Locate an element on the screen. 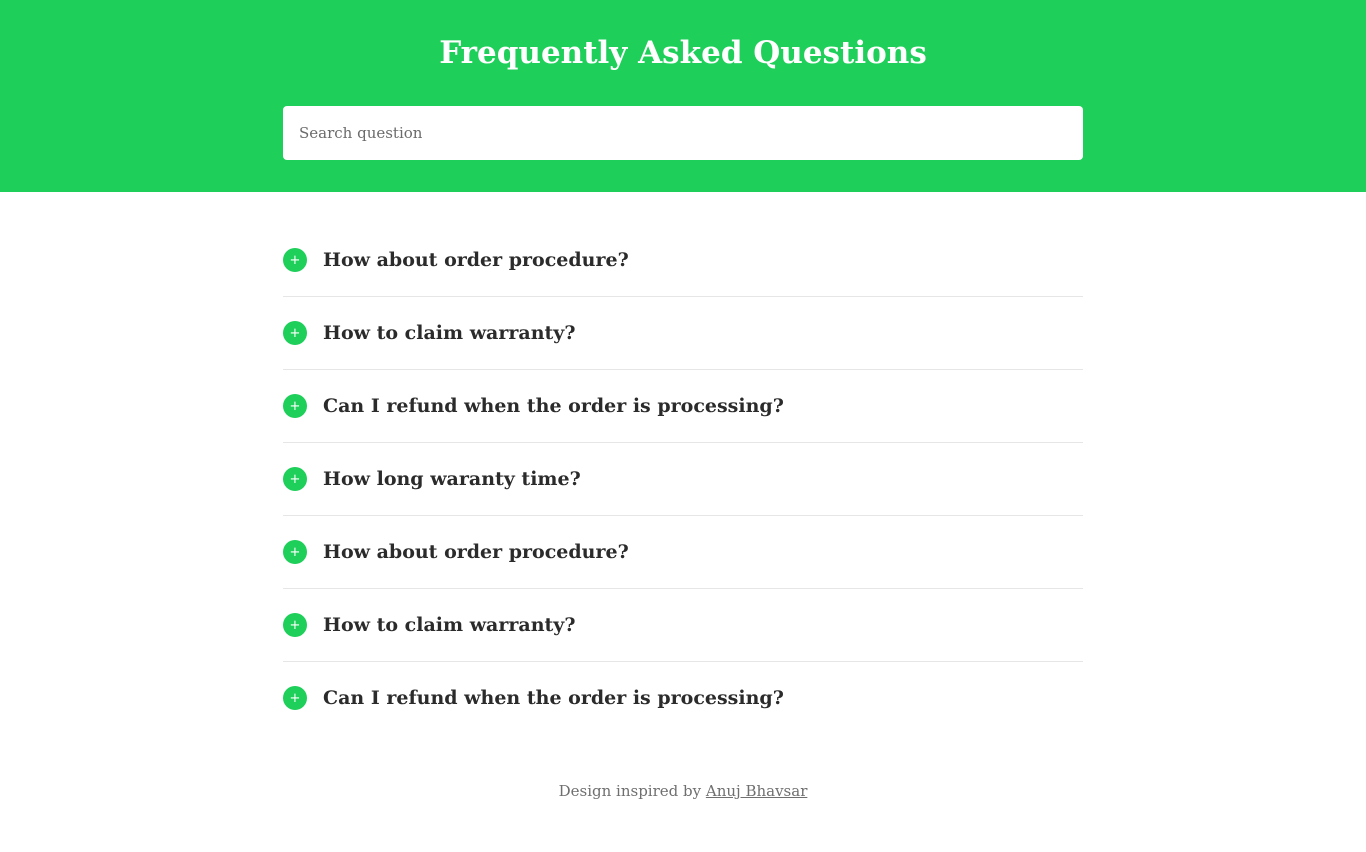  search-input is located at coordinates (683, 133).